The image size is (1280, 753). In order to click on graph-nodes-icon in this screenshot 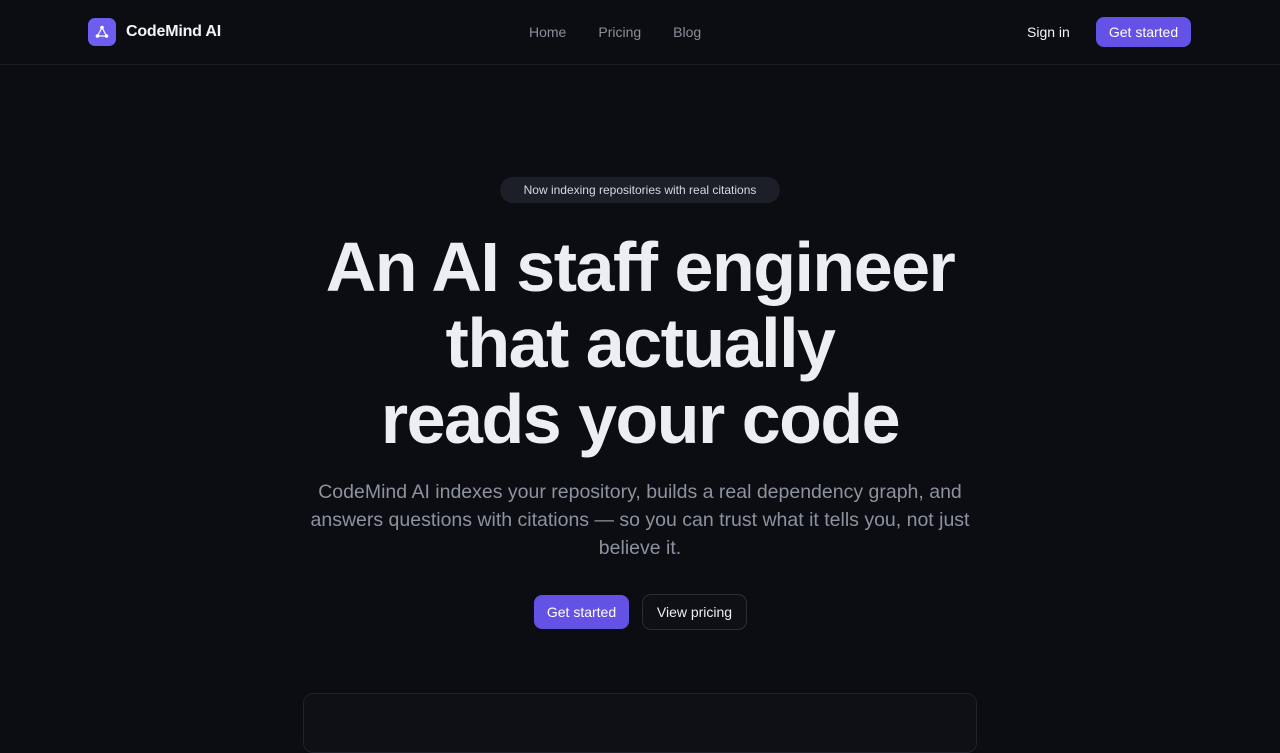, I will do `click(102, 32)`.